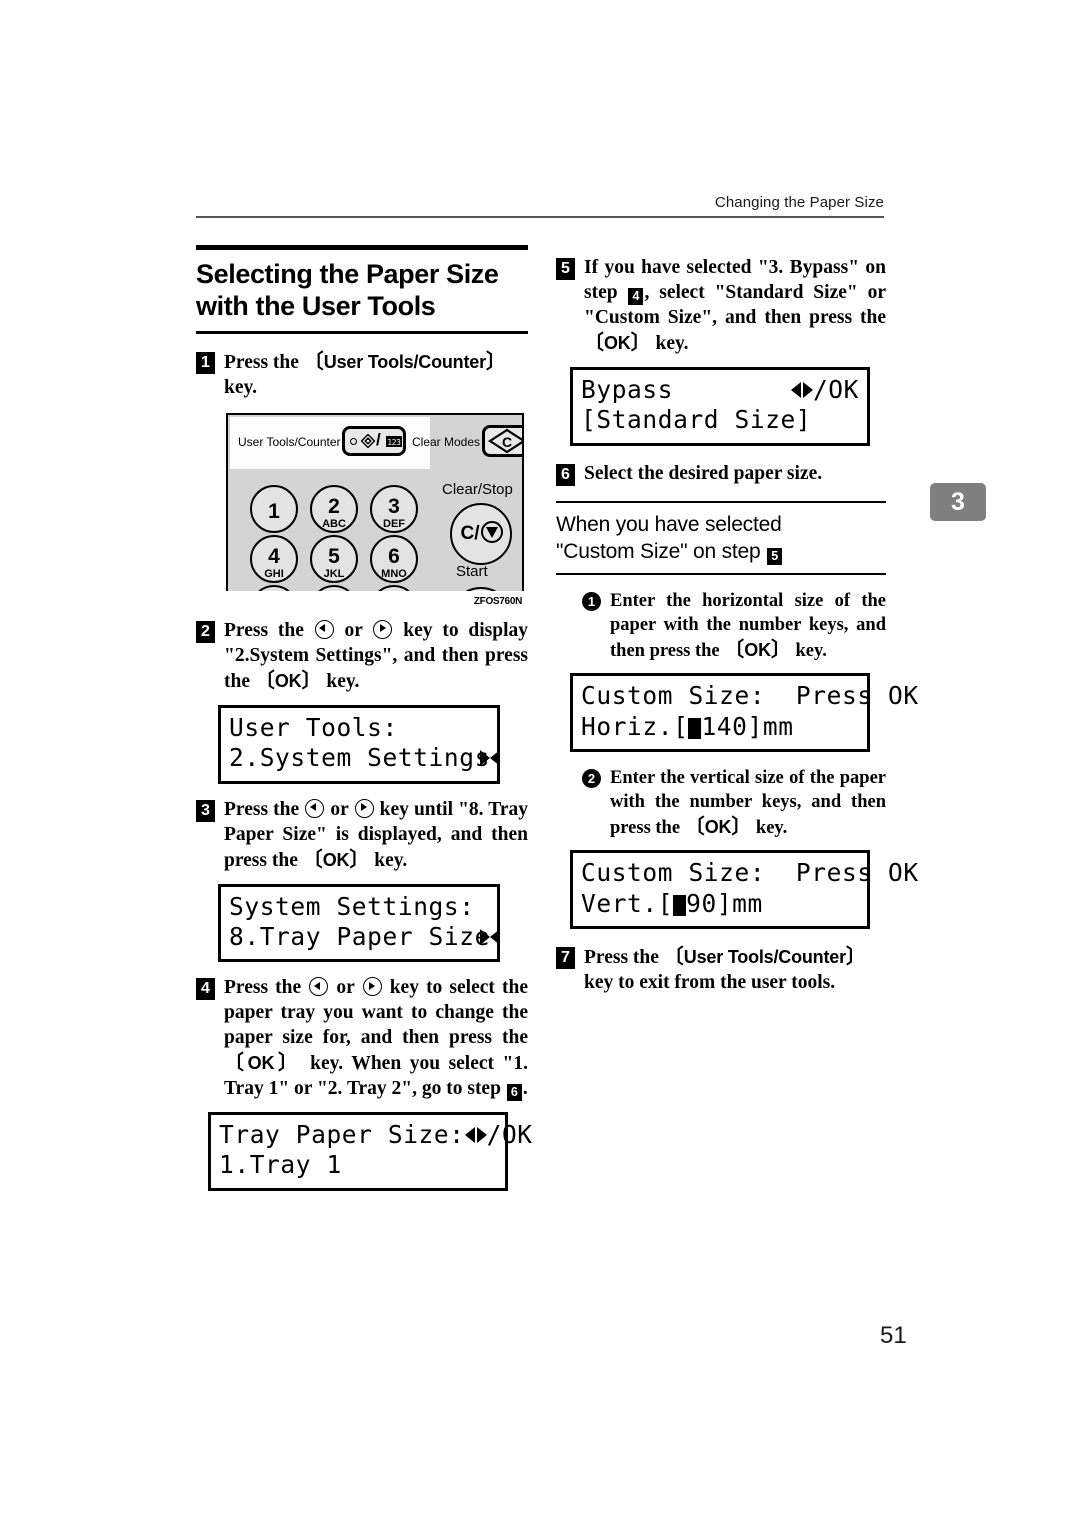 The width and height of the screenshot is (1080, 1526). What do you see at coordinates (565, 957) in the screenshot?
I see `step-7-number: 7` at bounding box center [565, 957].